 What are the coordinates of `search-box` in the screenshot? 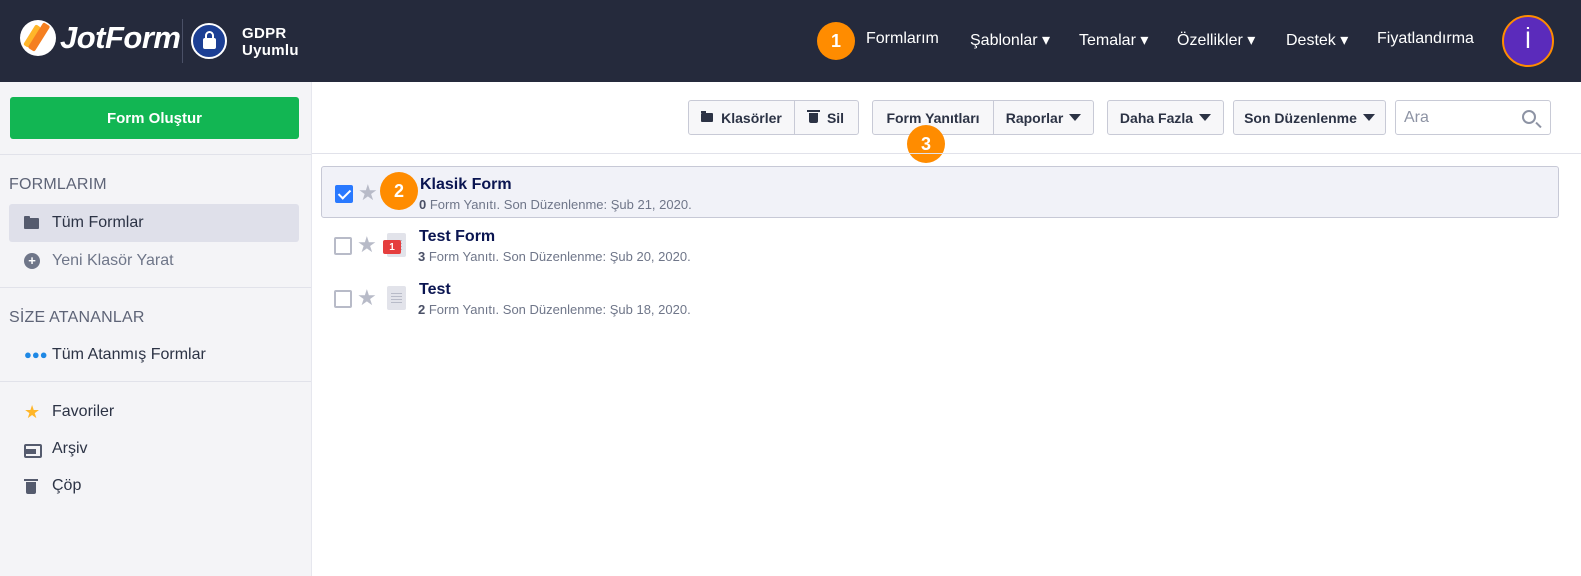 It's located at (1473, 117).